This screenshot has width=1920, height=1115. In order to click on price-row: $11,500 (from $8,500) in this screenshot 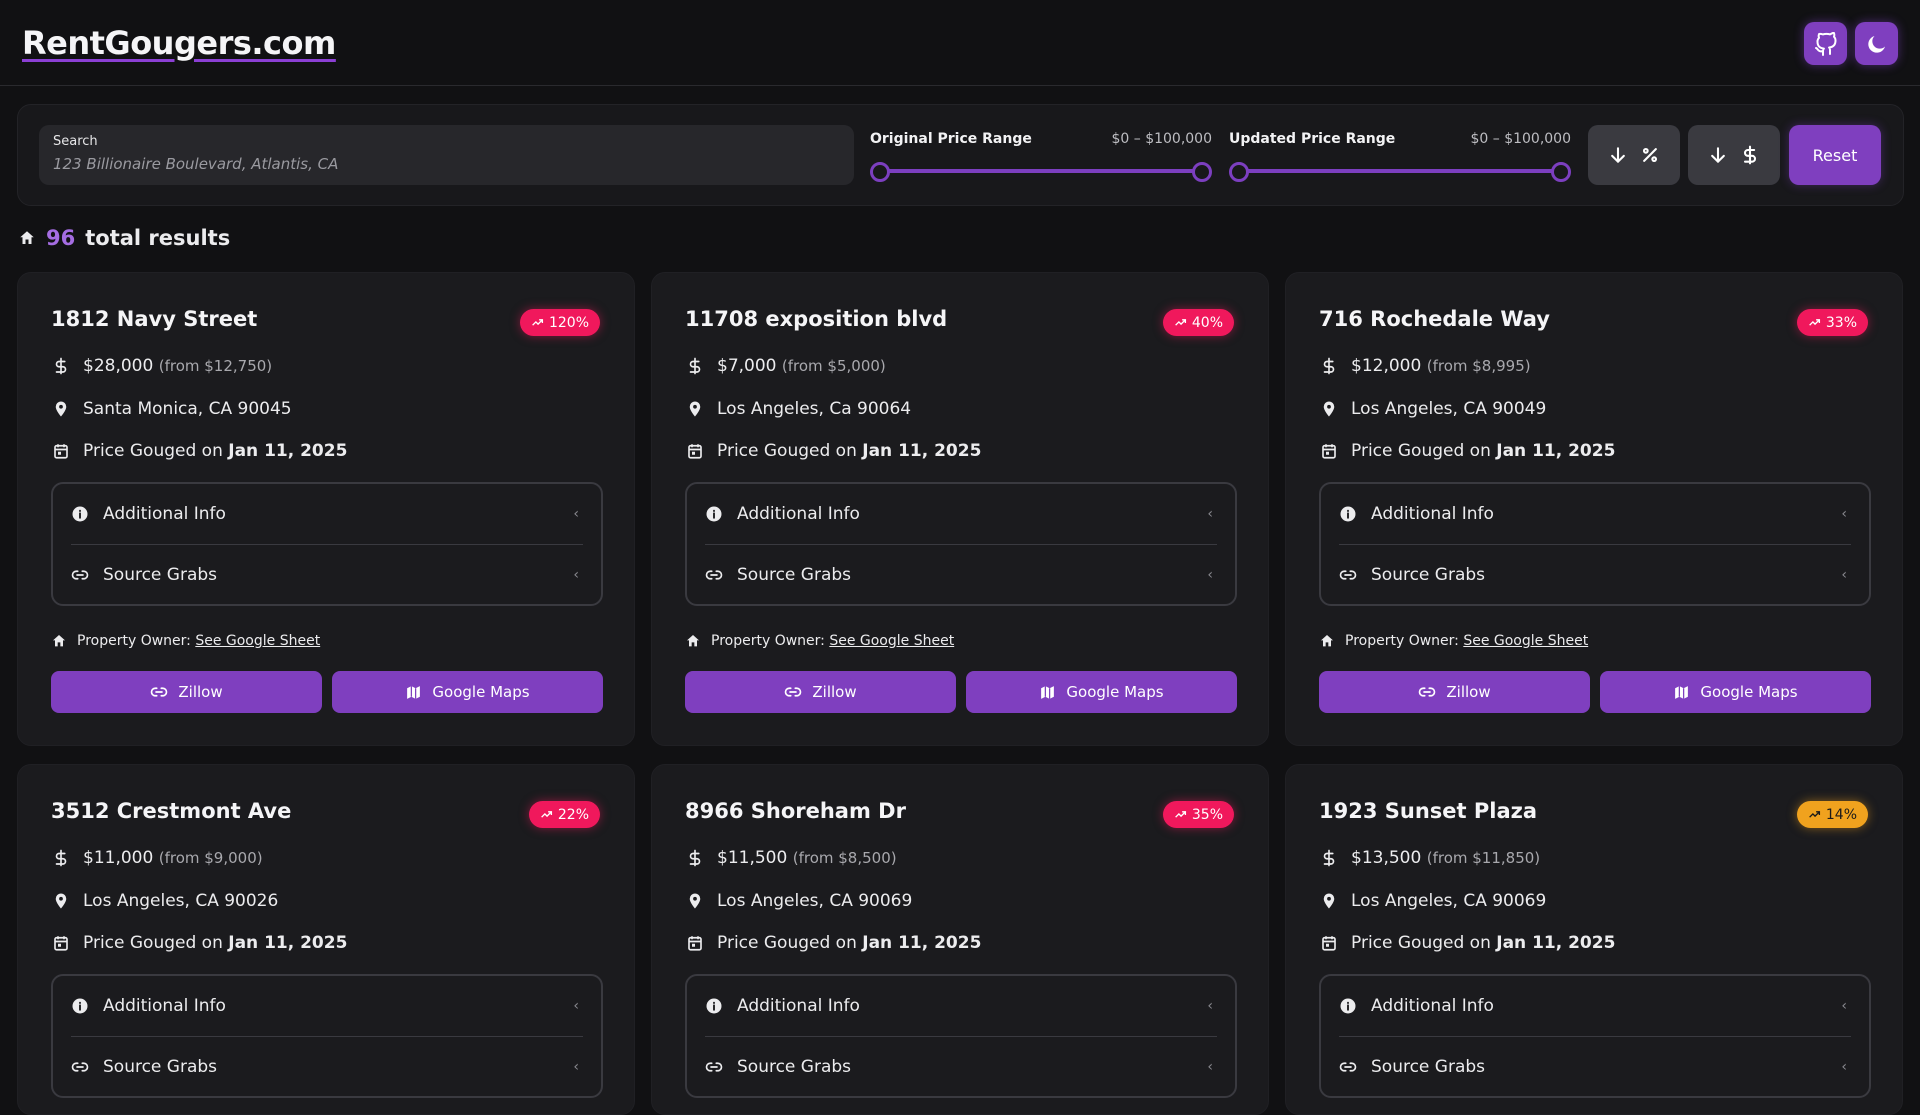, I will do `click(791, 858)`.